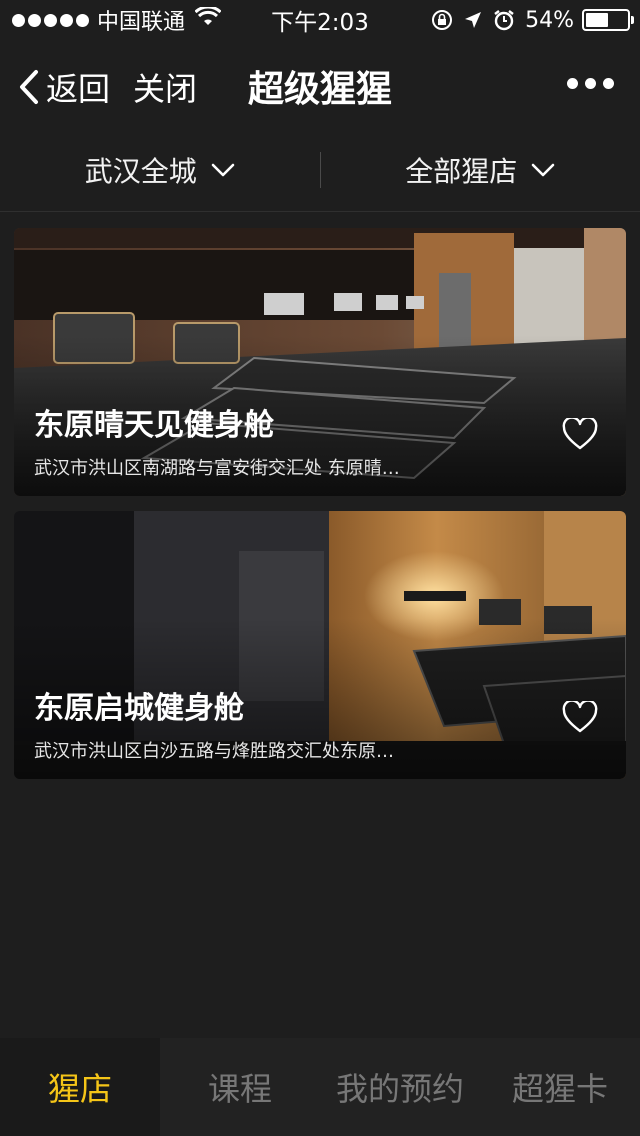 The width and height of the screenshot is (640, 1136). What do you see at coordinates (141, 22) in the screenshot?
I see `carrier-name: 中国联通` at bounding box center [141, 22].